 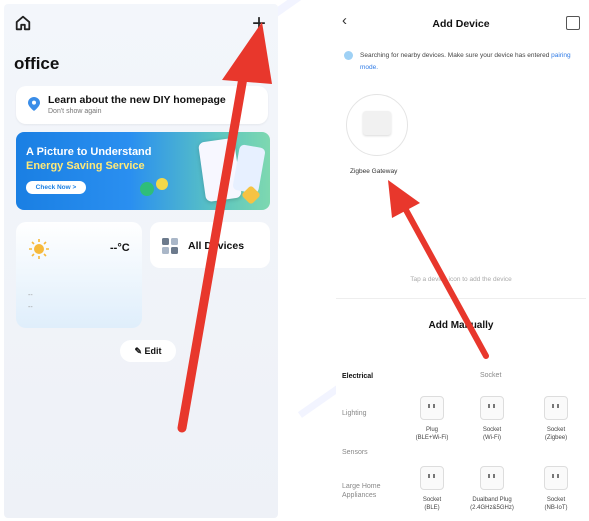 I want to click on home-icon, so click(x=23, y=23).